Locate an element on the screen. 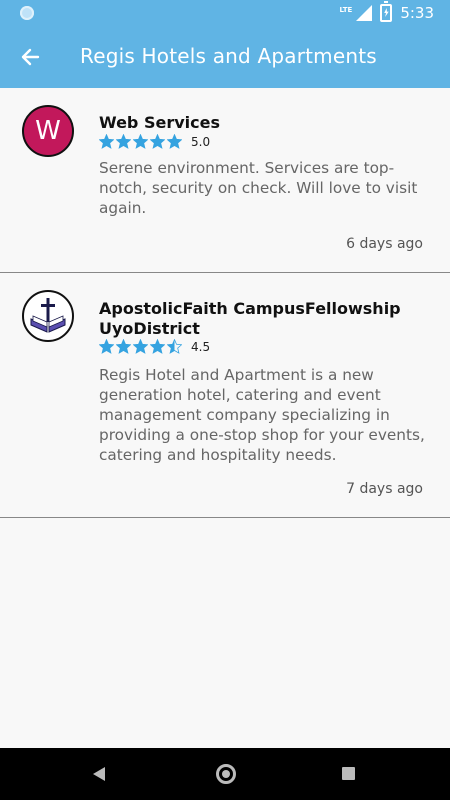 The height and width of the screenshot is (800, 450). review-time: 7 days ago is located at coordinates (384, 489).